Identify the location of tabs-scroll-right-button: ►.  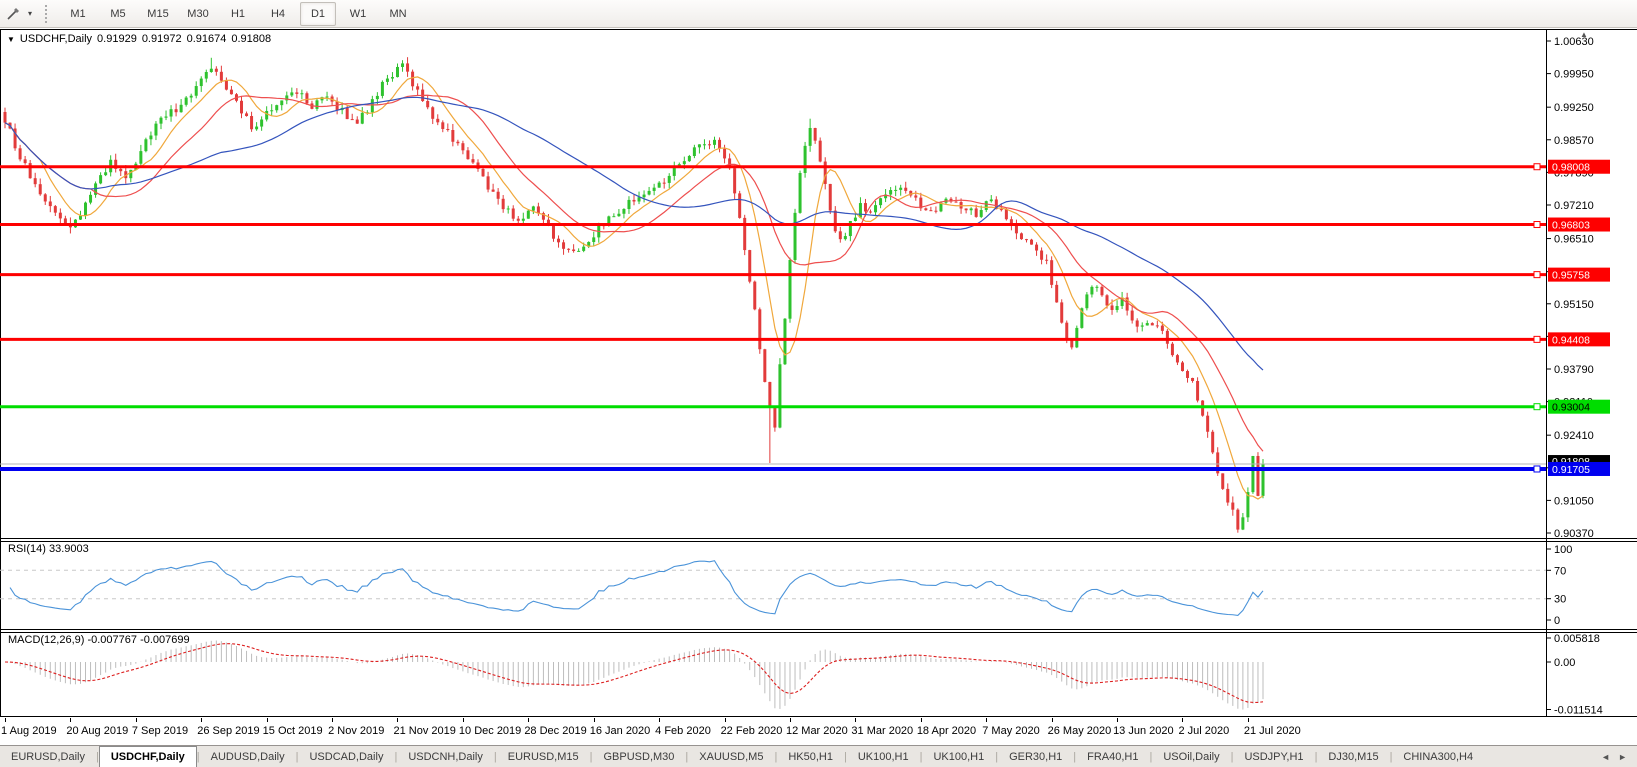
(1622, 757).